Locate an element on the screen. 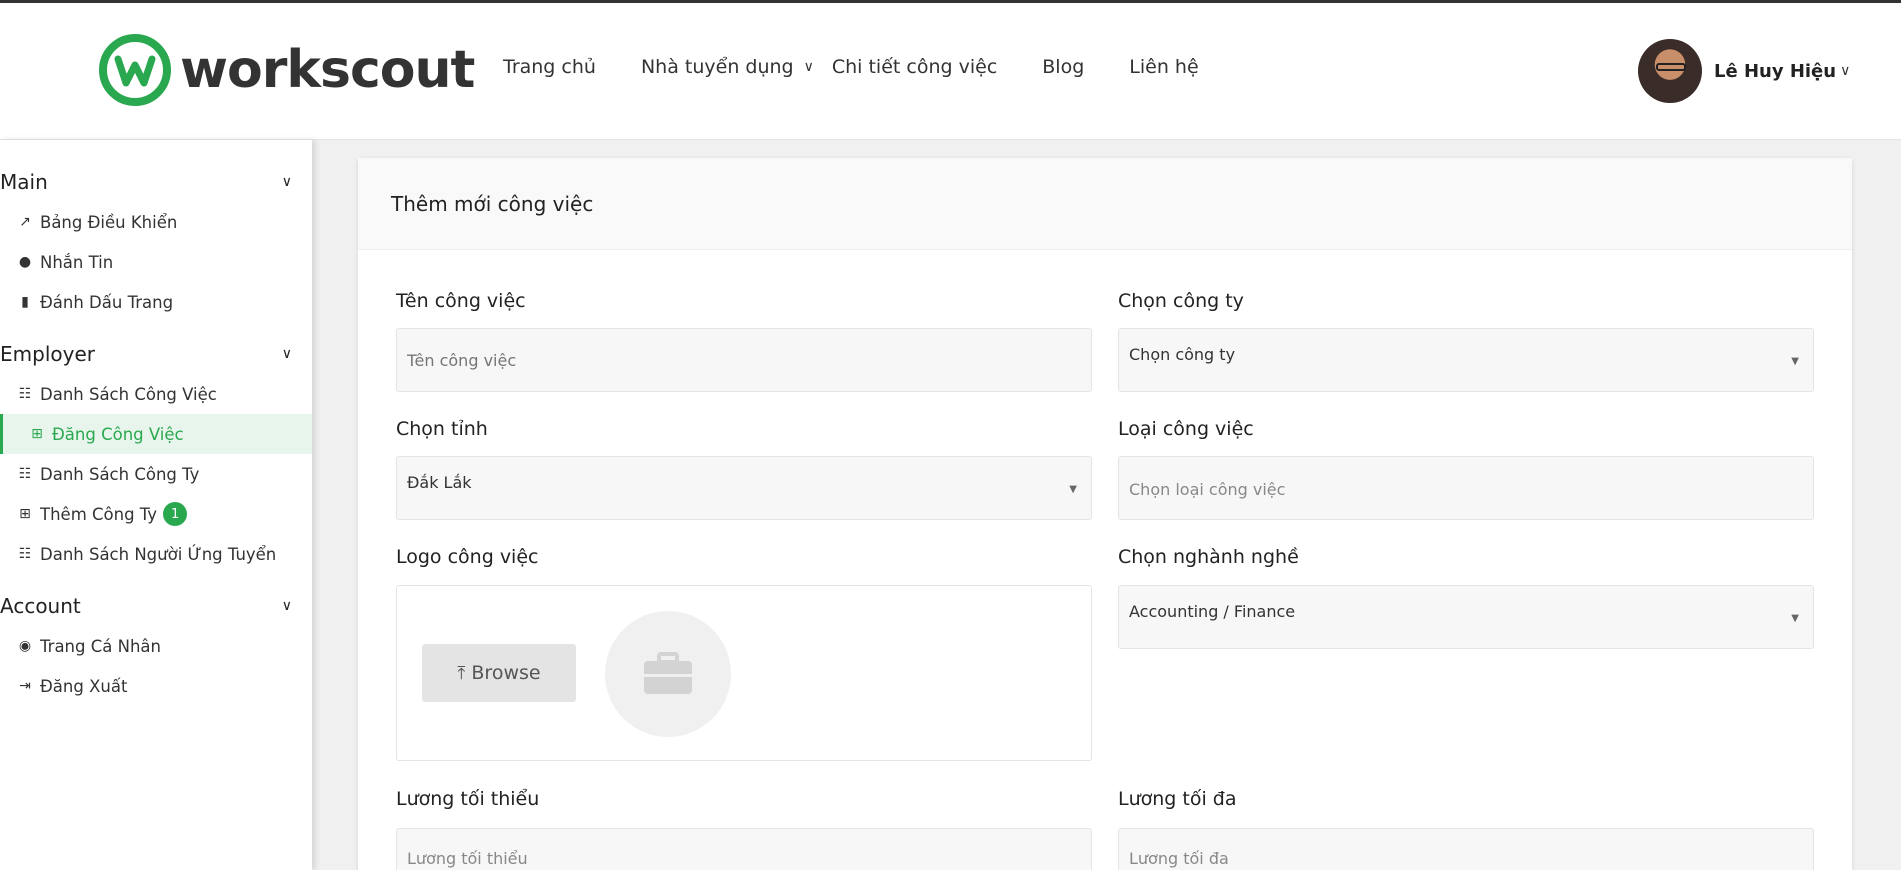 The image size is (1901, 870). job-type-placeholder: Chọn loại công việc is located at coordinates (1207, 489).